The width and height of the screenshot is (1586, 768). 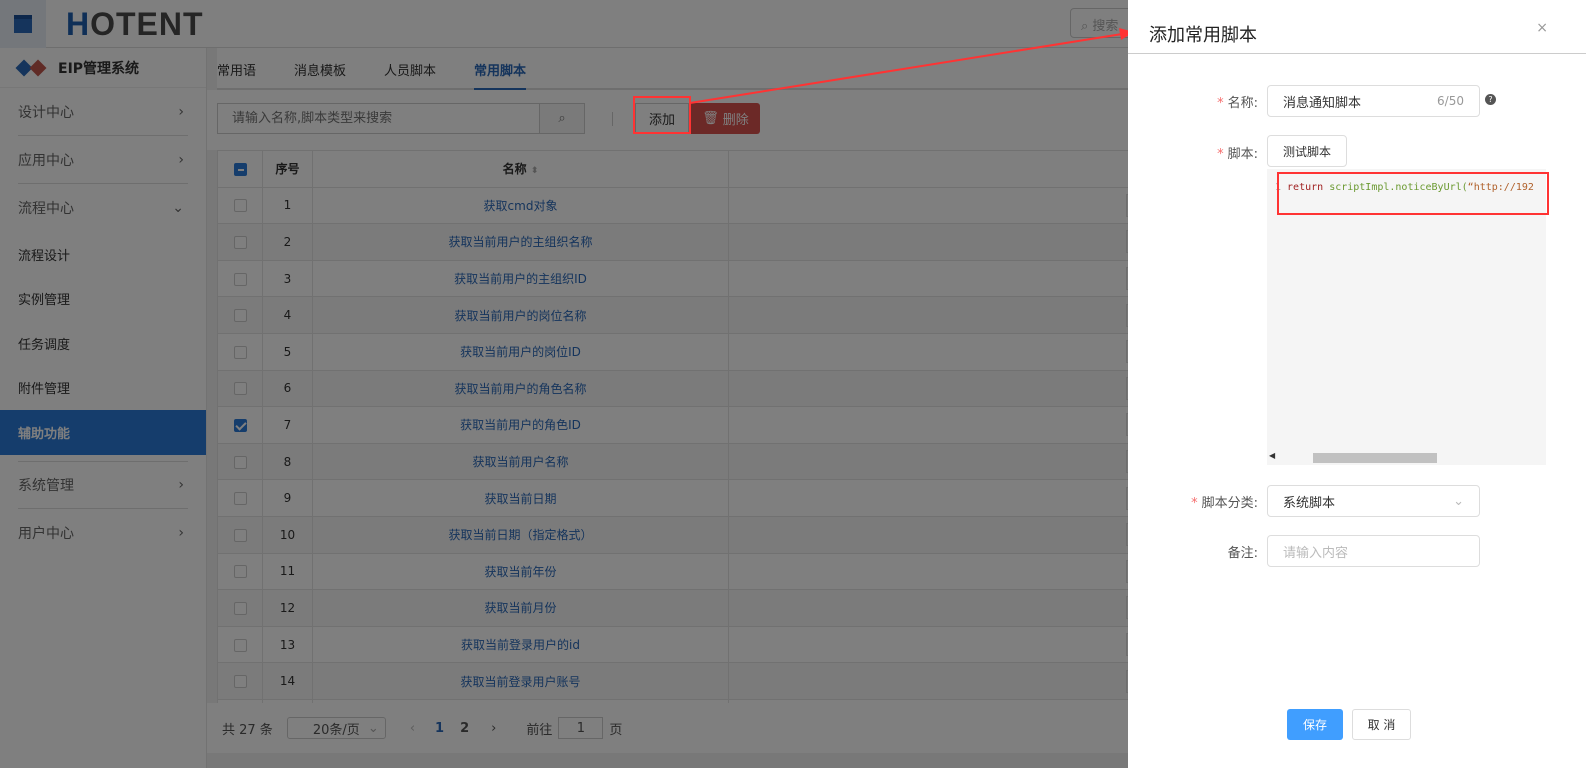 What do you see at coordinates (1450, 101) in the screenshot?
I see `name-char-count: 6/50` at bounding box center [1450, 101].